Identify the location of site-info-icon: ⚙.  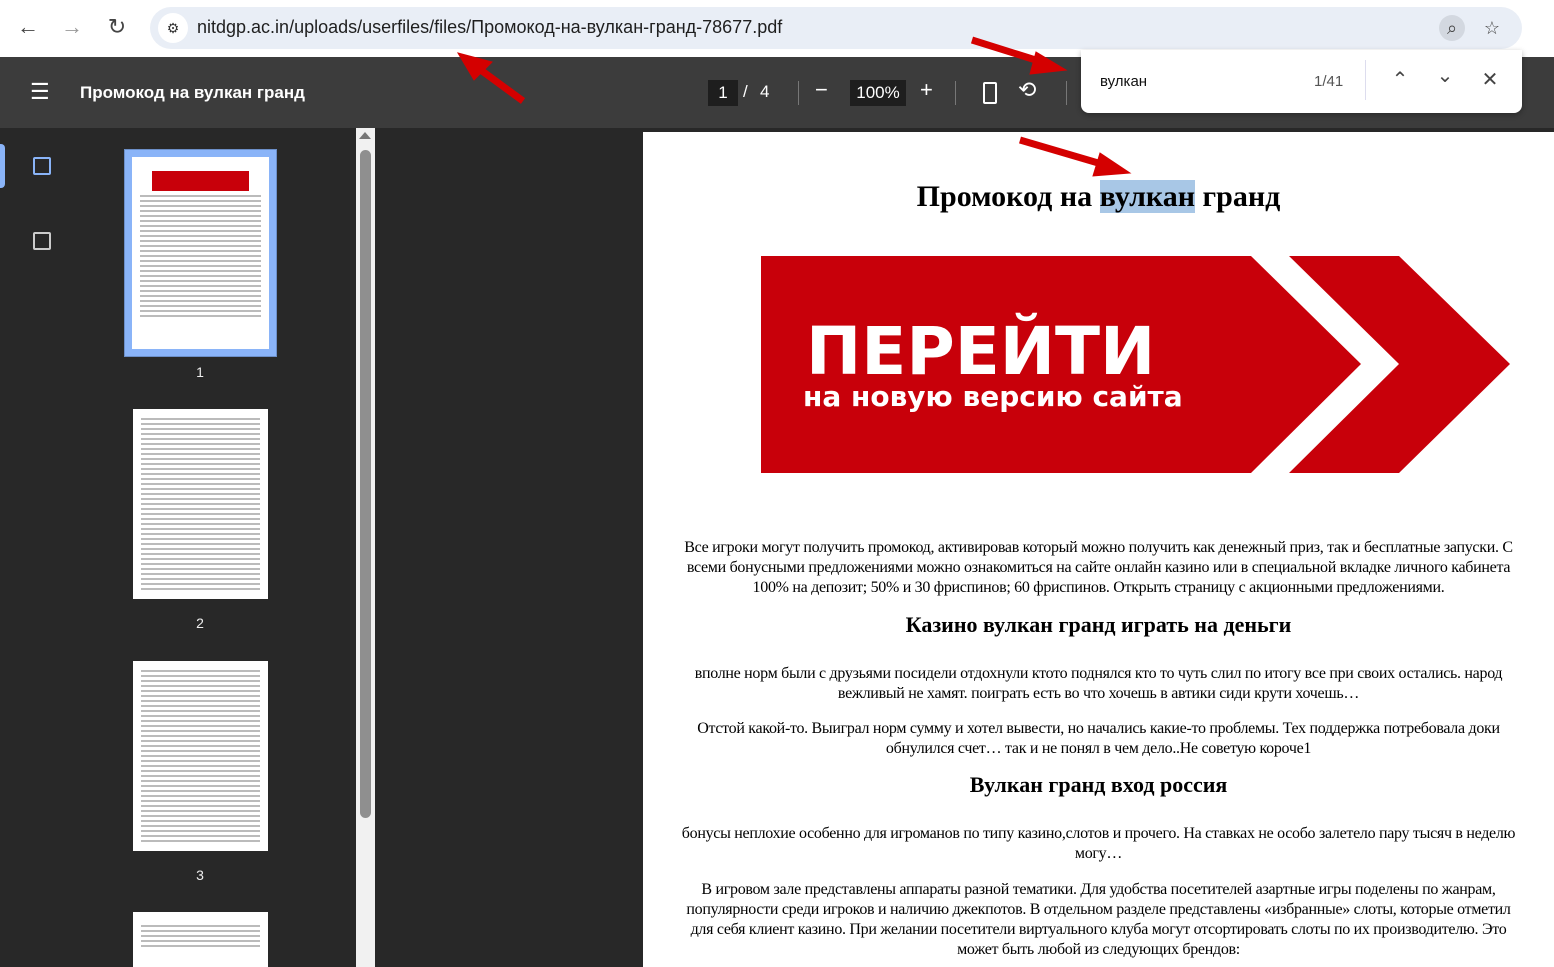
(173, 28).